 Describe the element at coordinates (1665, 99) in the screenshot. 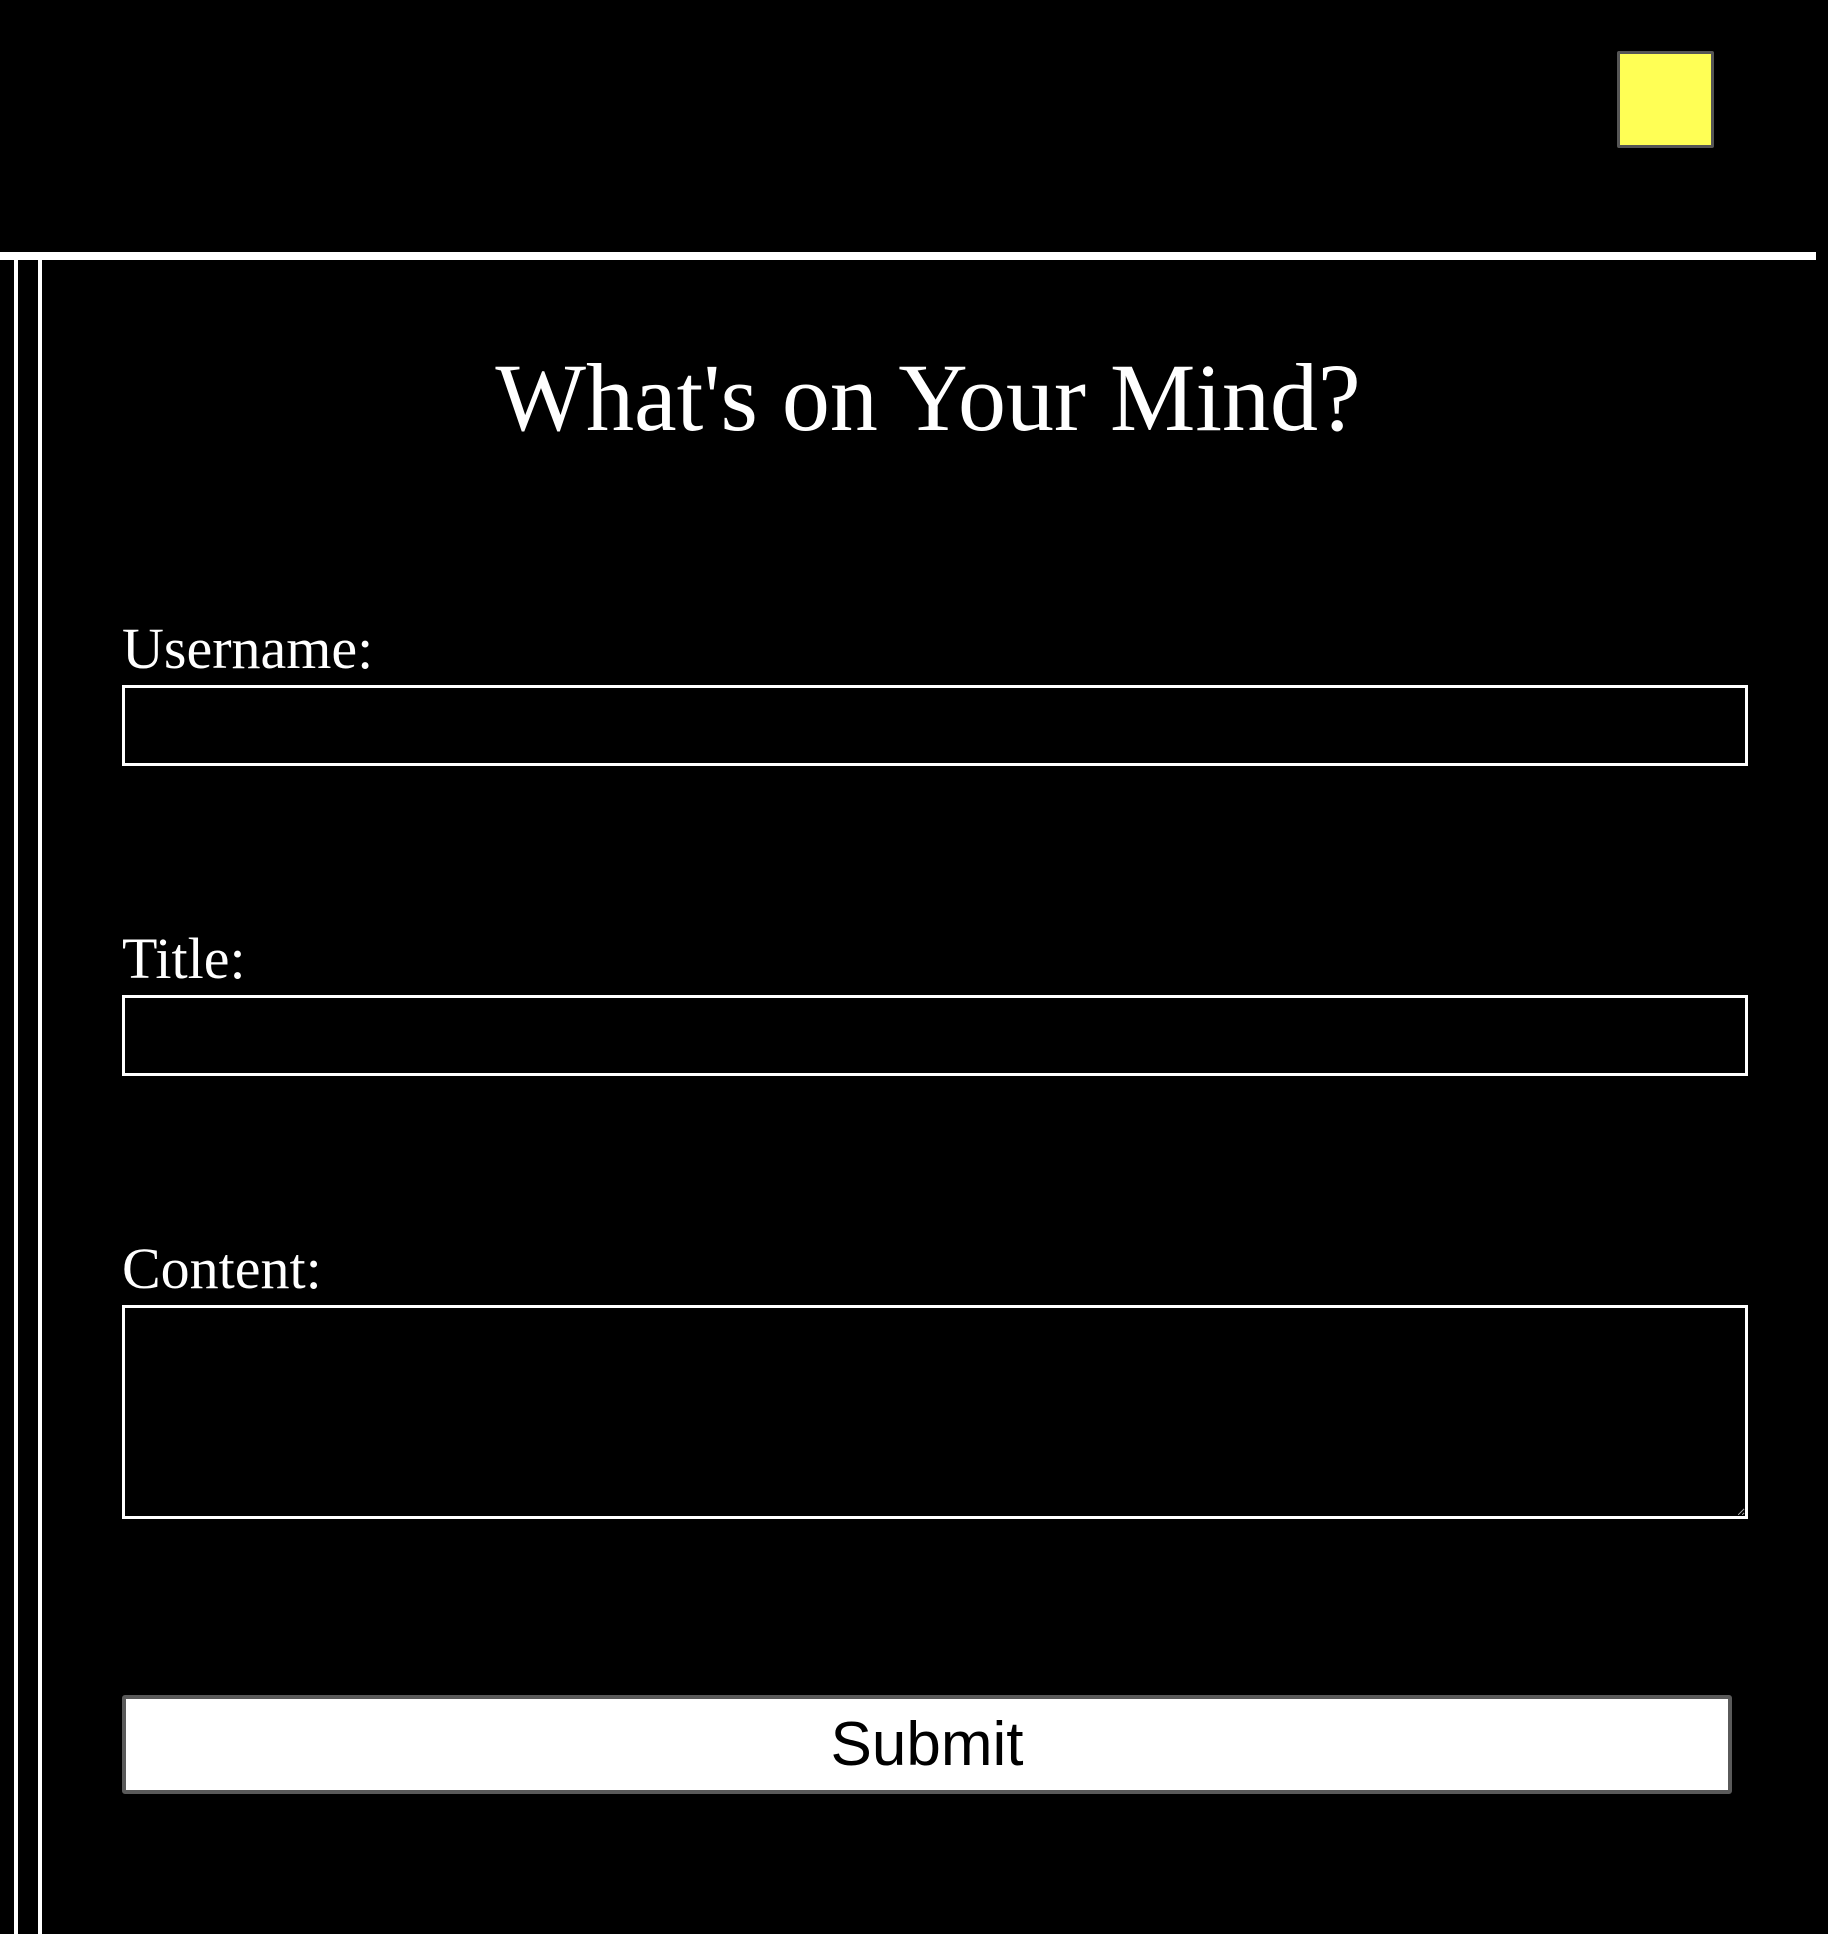

I see `theme-toggle-button` at that location.